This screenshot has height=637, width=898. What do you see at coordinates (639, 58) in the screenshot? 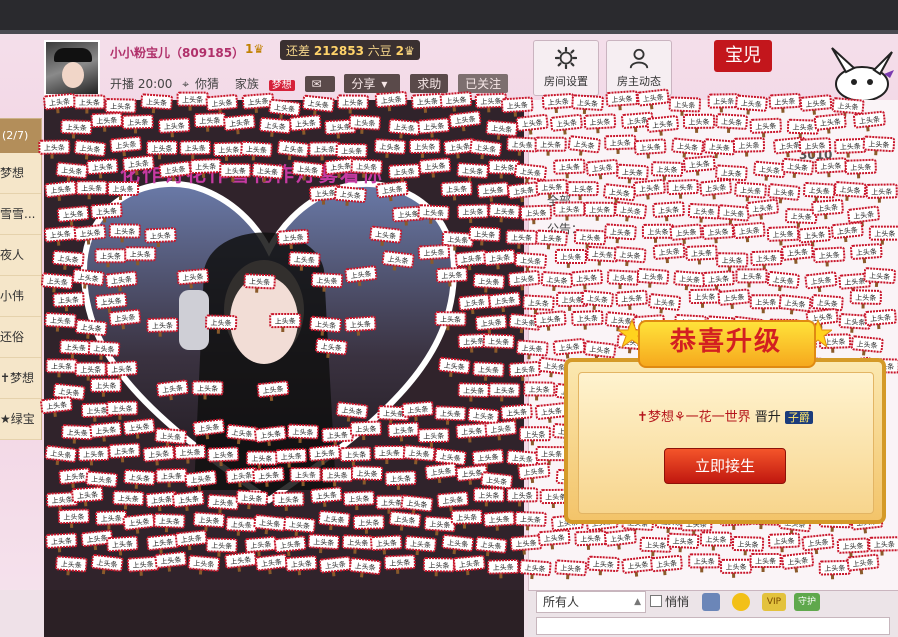
I see `user-icon` at bounding box center [639, 58].